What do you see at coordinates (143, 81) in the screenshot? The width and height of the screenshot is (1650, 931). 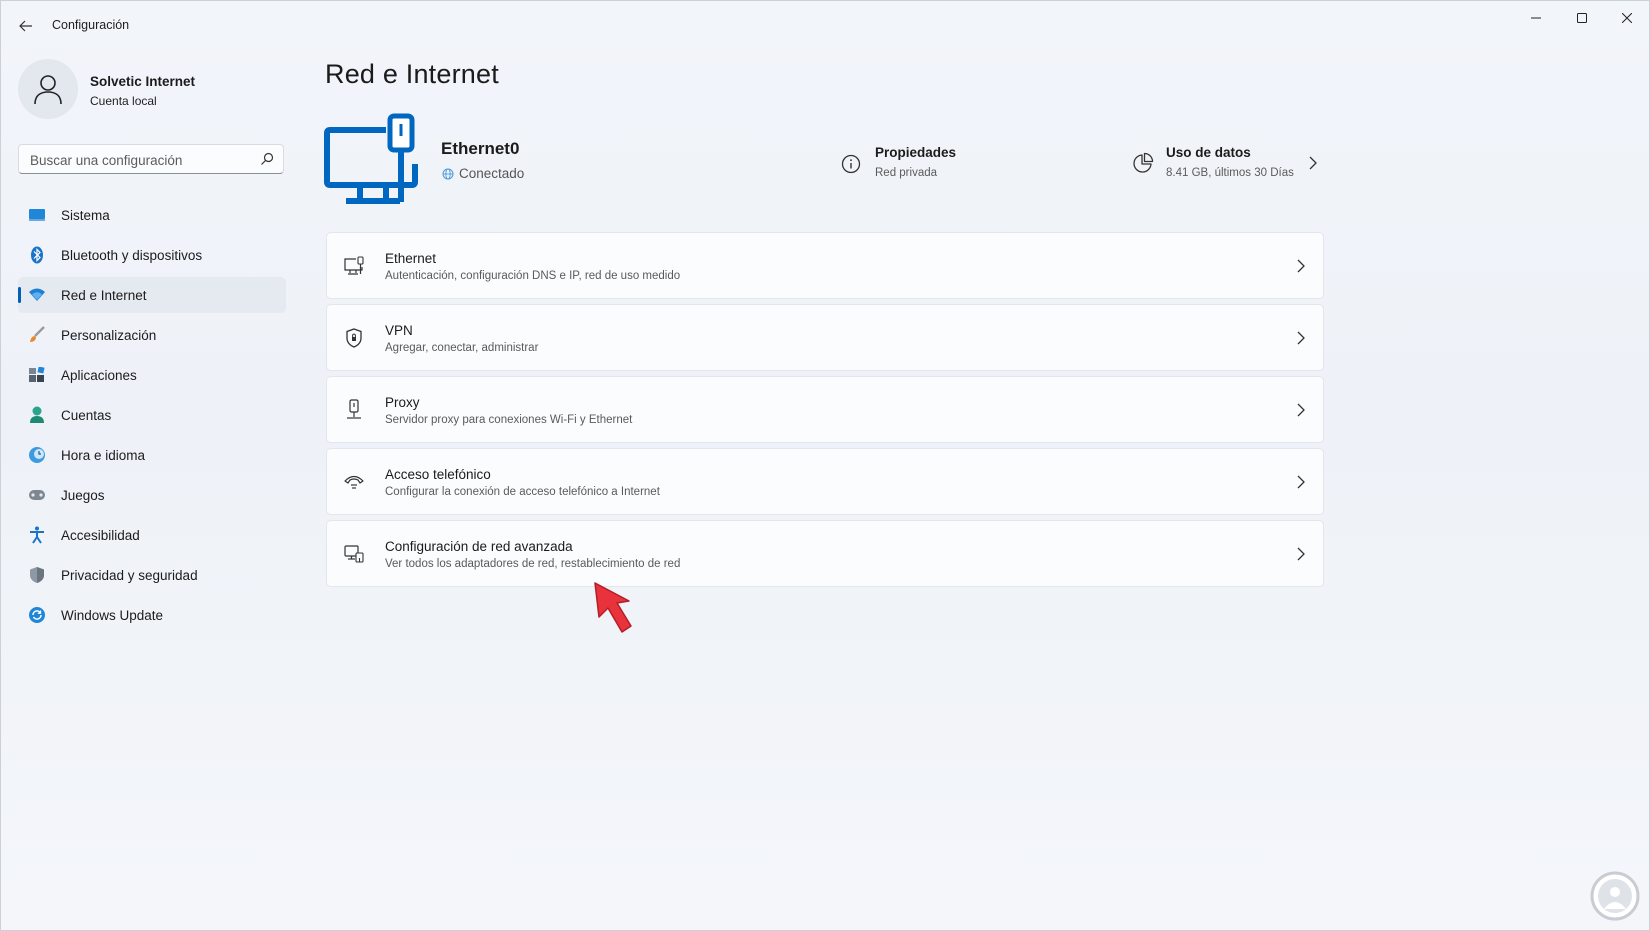 I see `user-name: Solvetic Internet` at bounding box center [143, 81].